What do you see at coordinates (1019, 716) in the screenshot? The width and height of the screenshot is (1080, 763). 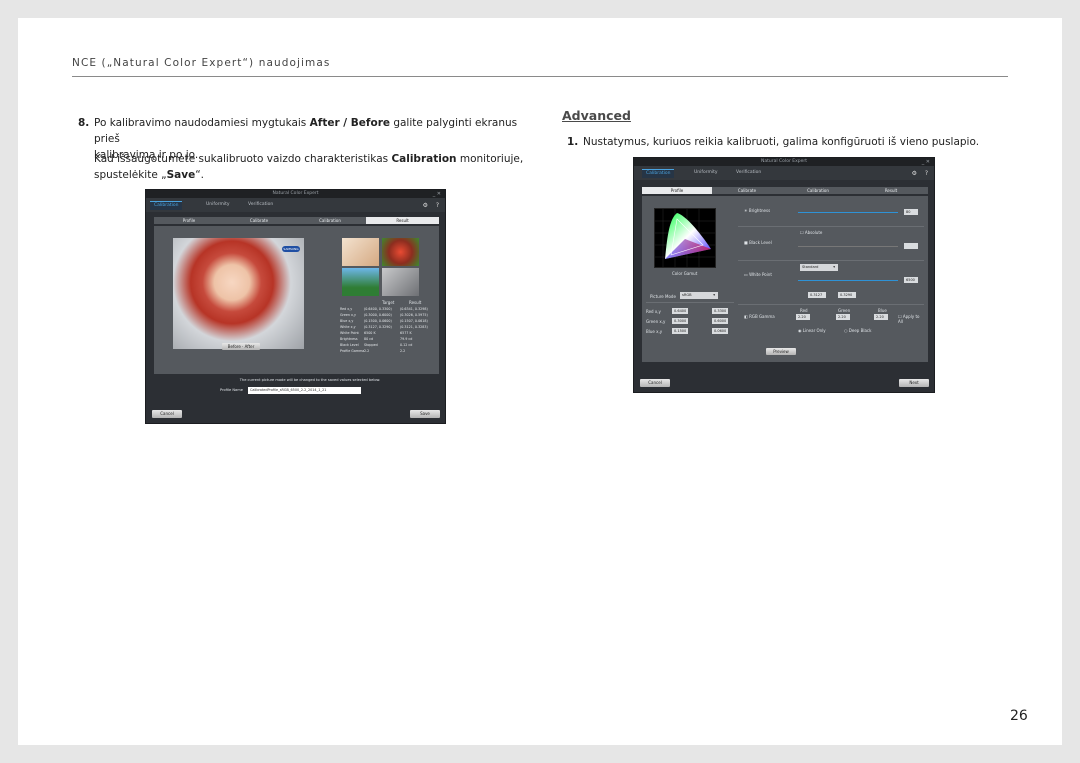 I see `page-number: 26` at bounding box center [1019, 716].